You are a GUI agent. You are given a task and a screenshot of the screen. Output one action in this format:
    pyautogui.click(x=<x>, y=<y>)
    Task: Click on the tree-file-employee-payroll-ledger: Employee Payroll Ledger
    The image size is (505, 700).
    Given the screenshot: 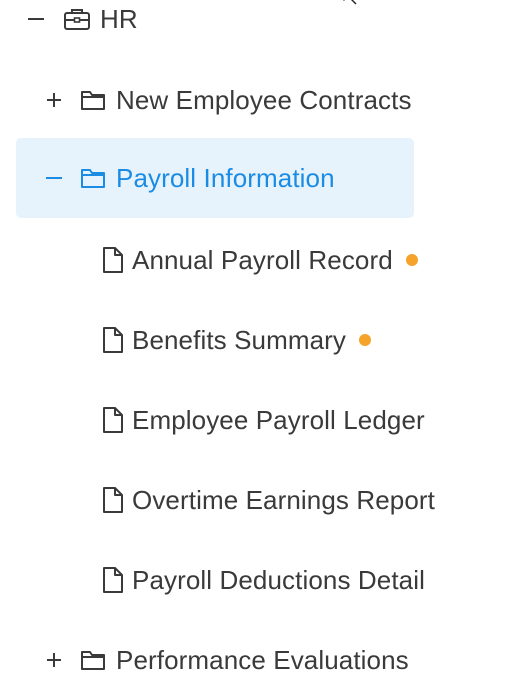 What is the action you would take?
    pyautogui.click(x=263, y=420)
    